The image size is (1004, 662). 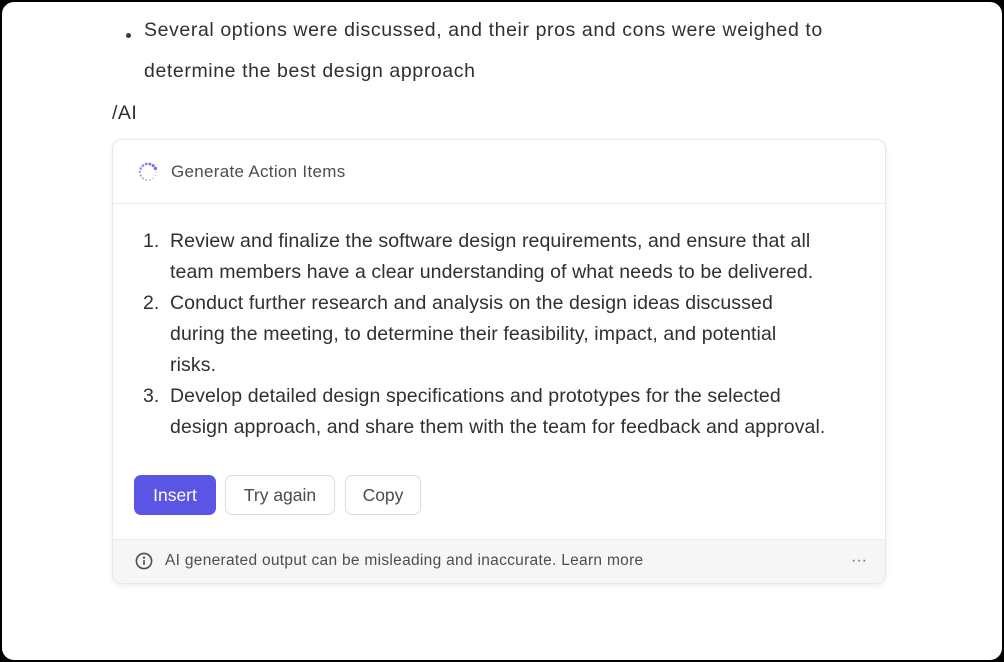 What do you see at coordinates (124, 113) in the screenshot?
I see `ai-slash-command: /AI` at bounding box center [124, 113].